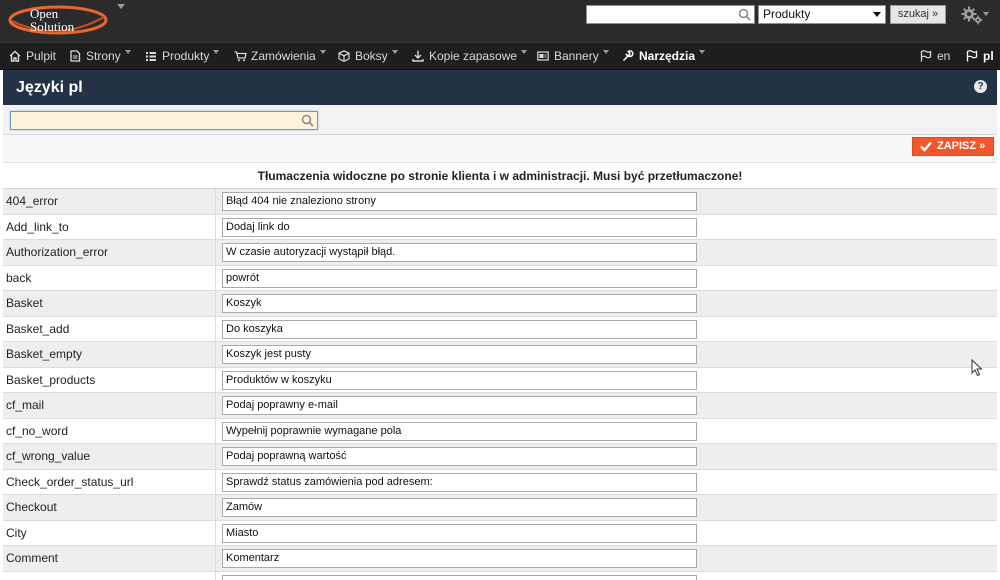  Describe the element at coordinates (111, 575) in the screenshot. I see `translation-key` at that location.